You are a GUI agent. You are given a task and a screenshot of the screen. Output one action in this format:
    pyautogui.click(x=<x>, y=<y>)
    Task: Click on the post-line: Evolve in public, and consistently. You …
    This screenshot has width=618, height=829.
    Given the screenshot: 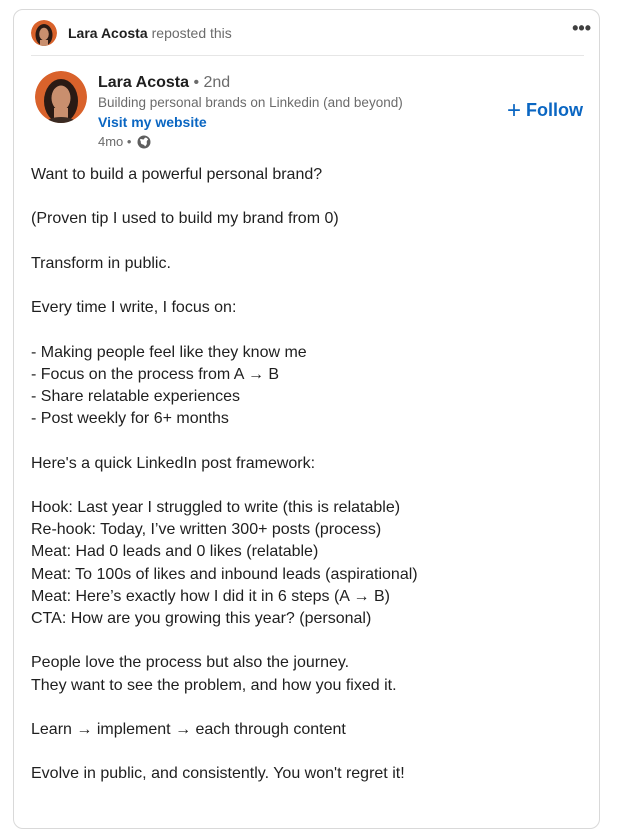 What is the action you would take?
    pyautogui.click(x=218, y=774)
    